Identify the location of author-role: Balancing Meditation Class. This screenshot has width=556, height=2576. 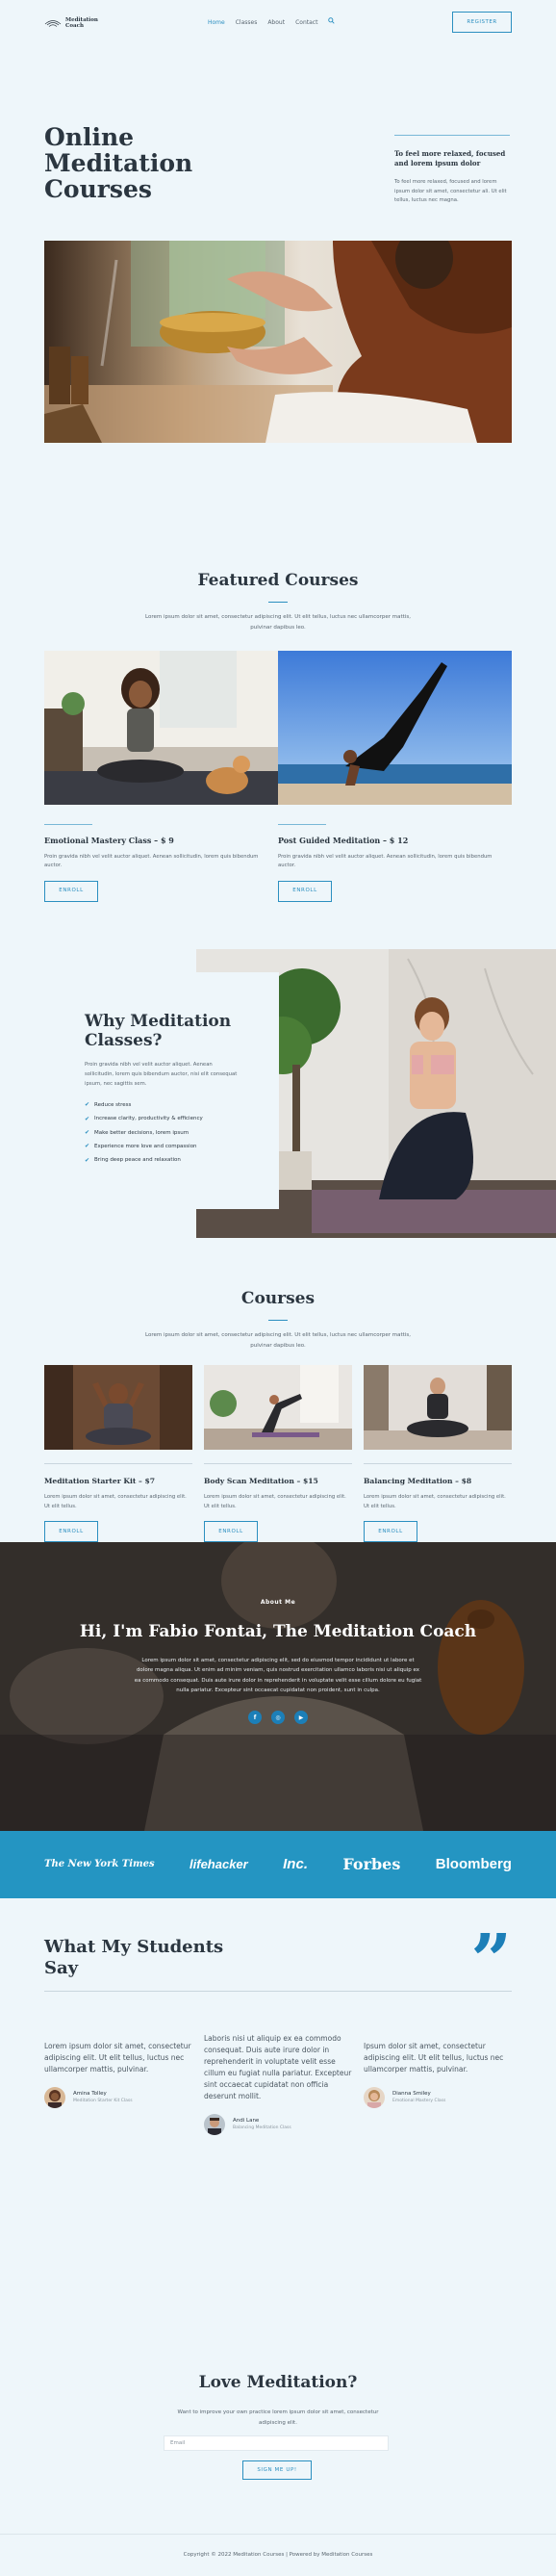
(262, 2127).